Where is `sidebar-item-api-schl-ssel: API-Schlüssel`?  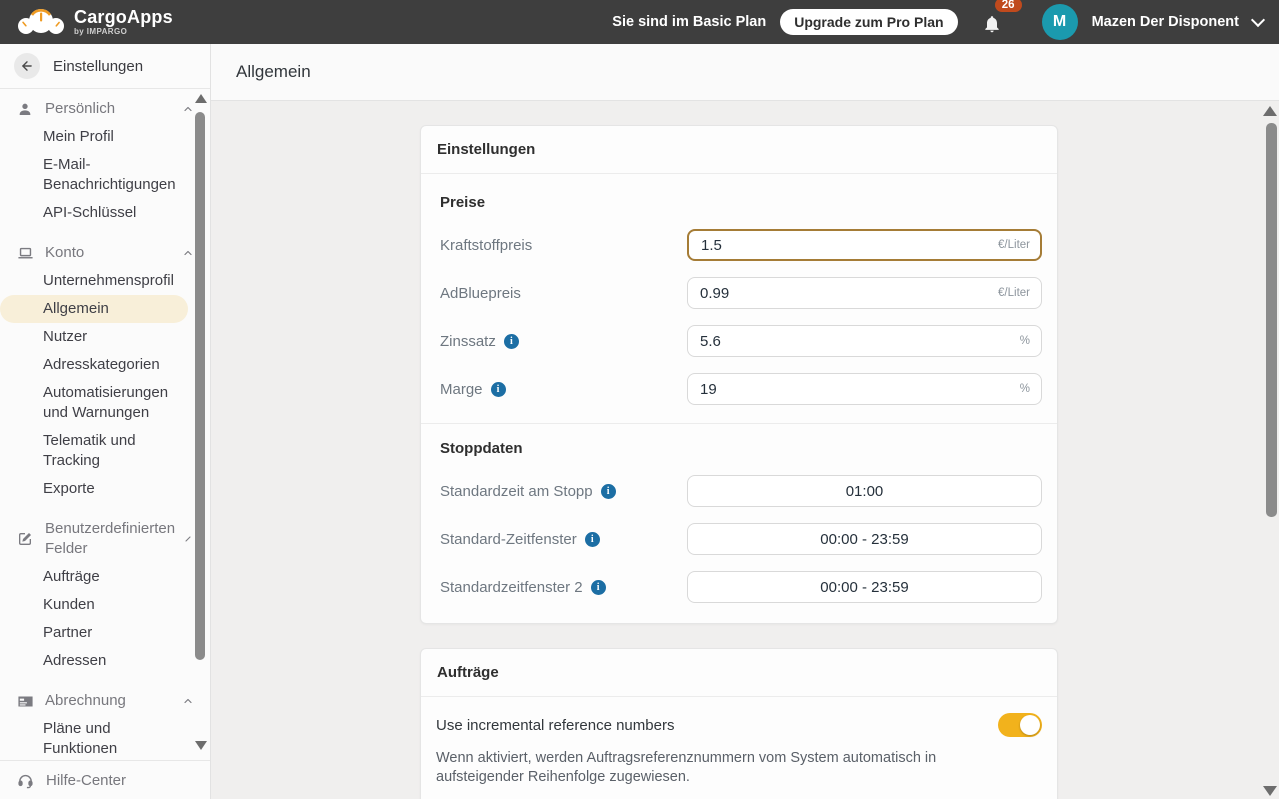
sidebar-item-api-schl-ssel: API-Schlüssel is located at coordinates (95, 213).